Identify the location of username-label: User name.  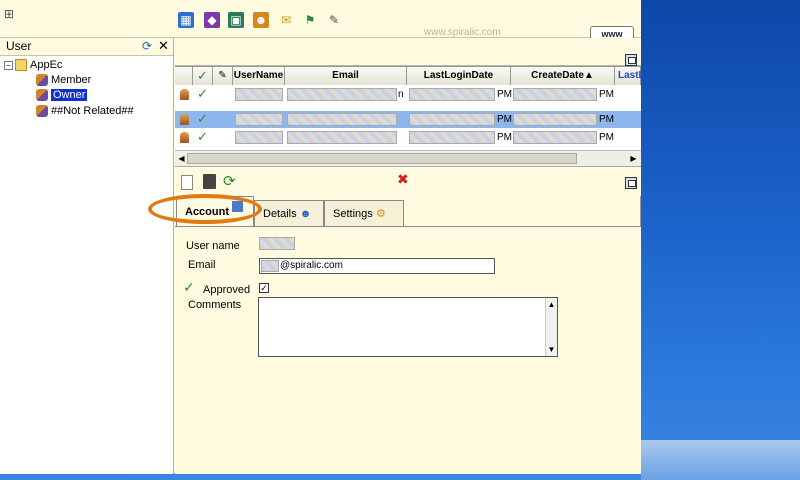
(213, 246).